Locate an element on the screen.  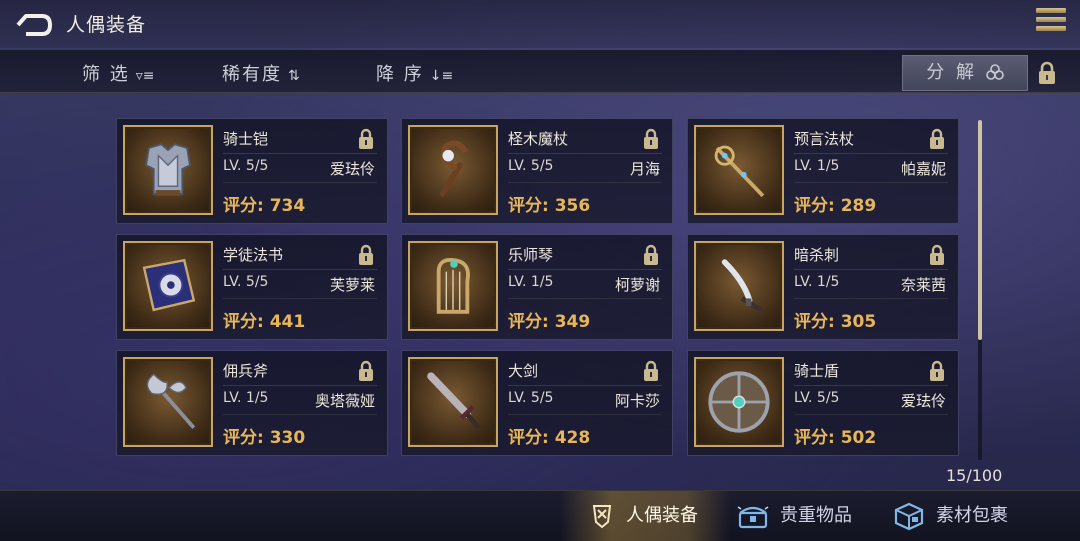
equipment-card: 骑士盾 LV. 5/5 爱珐伶 评分: 502 is located at coordinates (823, 403).